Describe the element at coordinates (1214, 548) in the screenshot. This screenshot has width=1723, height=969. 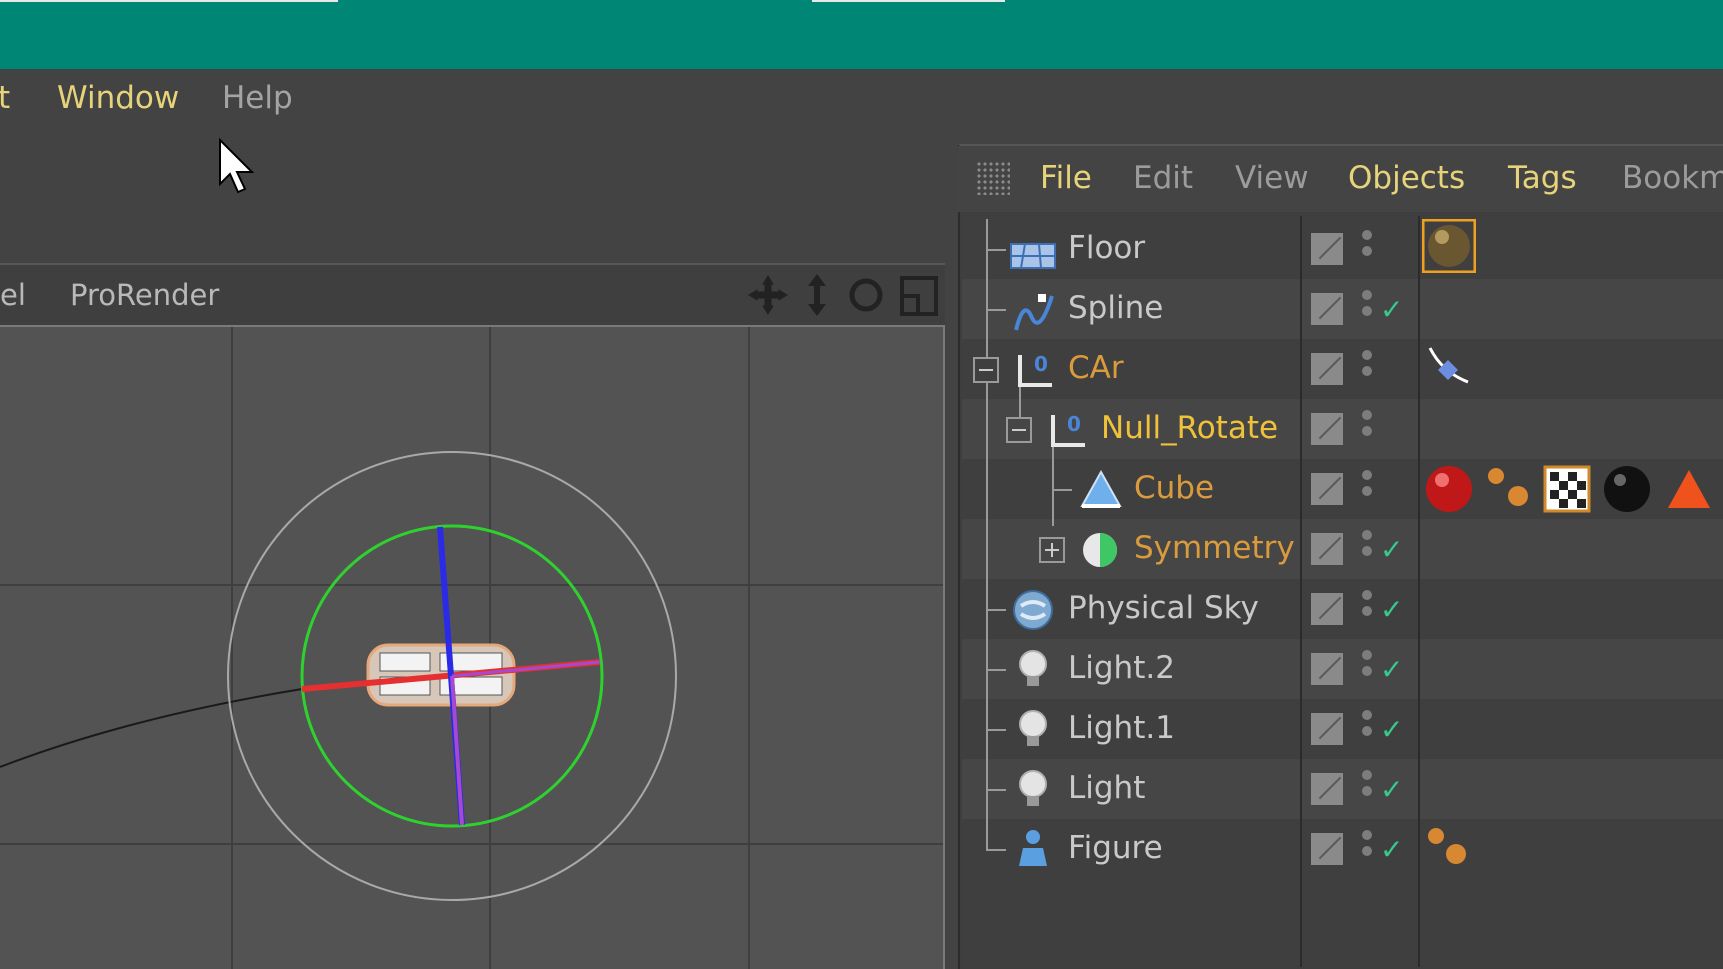
I see `object-name-symmetry: Symmetry` at that location.